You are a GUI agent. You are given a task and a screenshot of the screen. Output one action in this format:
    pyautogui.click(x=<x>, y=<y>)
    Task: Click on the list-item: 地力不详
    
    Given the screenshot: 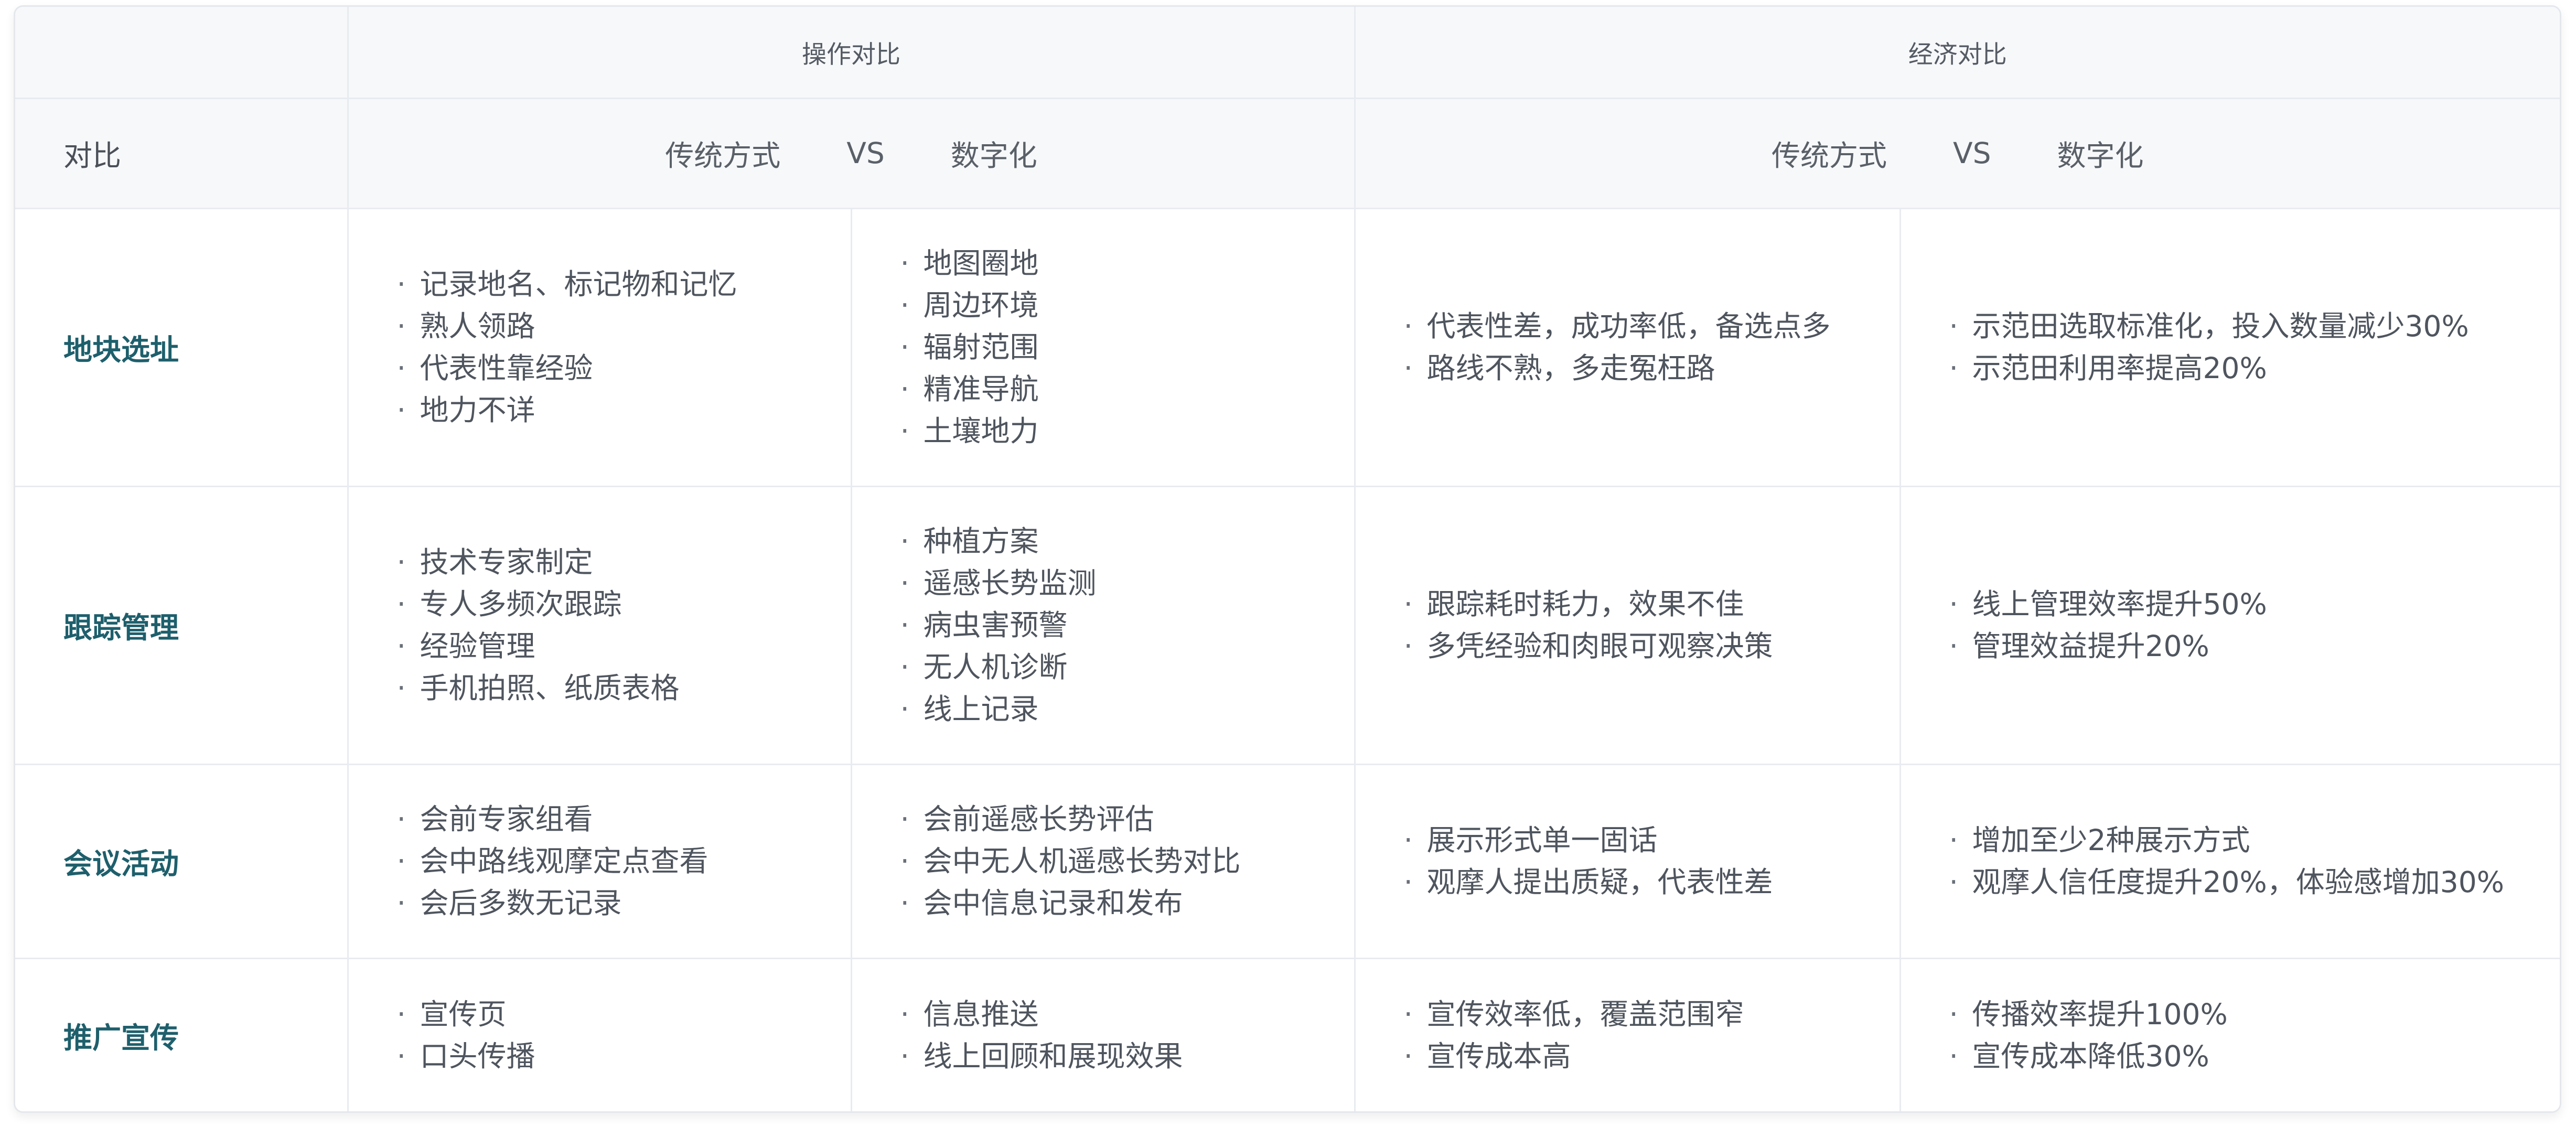 What is the action you would take?
    pyautogui.click(x=624, y=410)
    